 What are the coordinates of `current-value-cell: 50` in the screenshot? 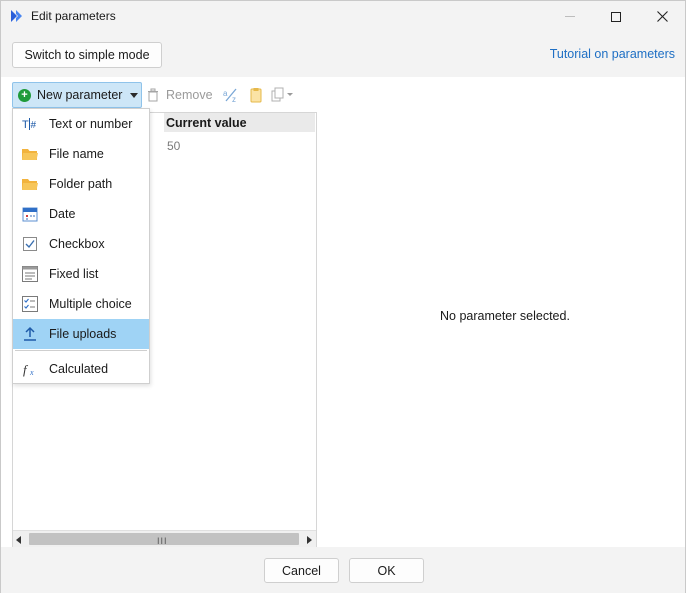 It's located at (173, 146).